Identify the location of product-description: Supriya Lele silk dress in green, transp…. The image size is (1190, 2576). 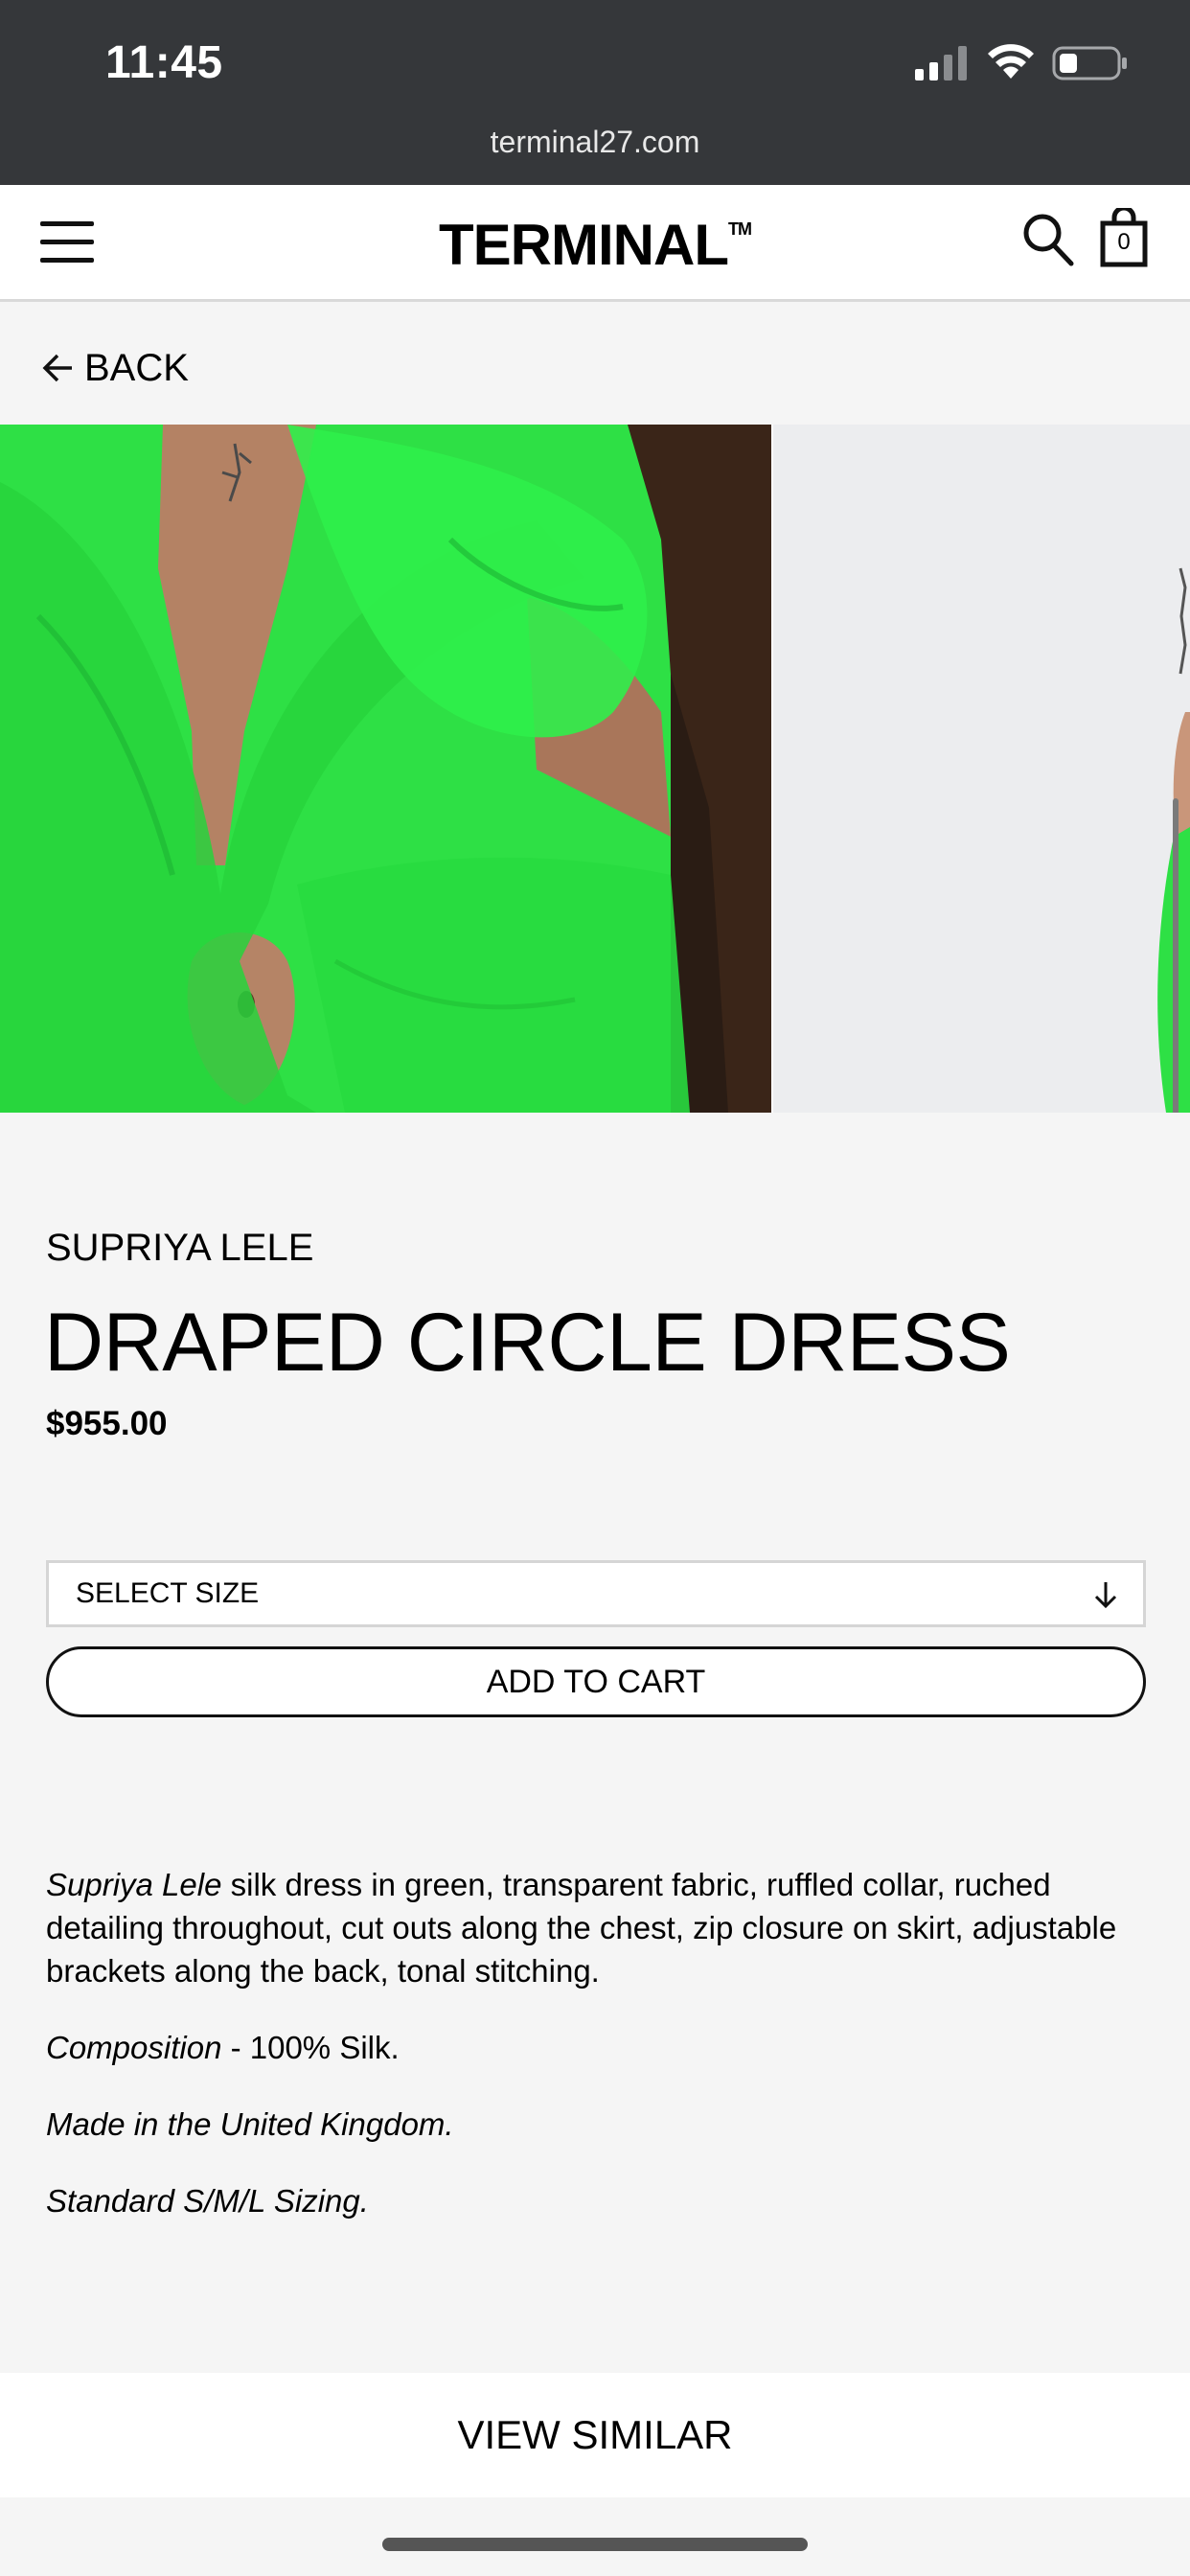
(597, 2059).